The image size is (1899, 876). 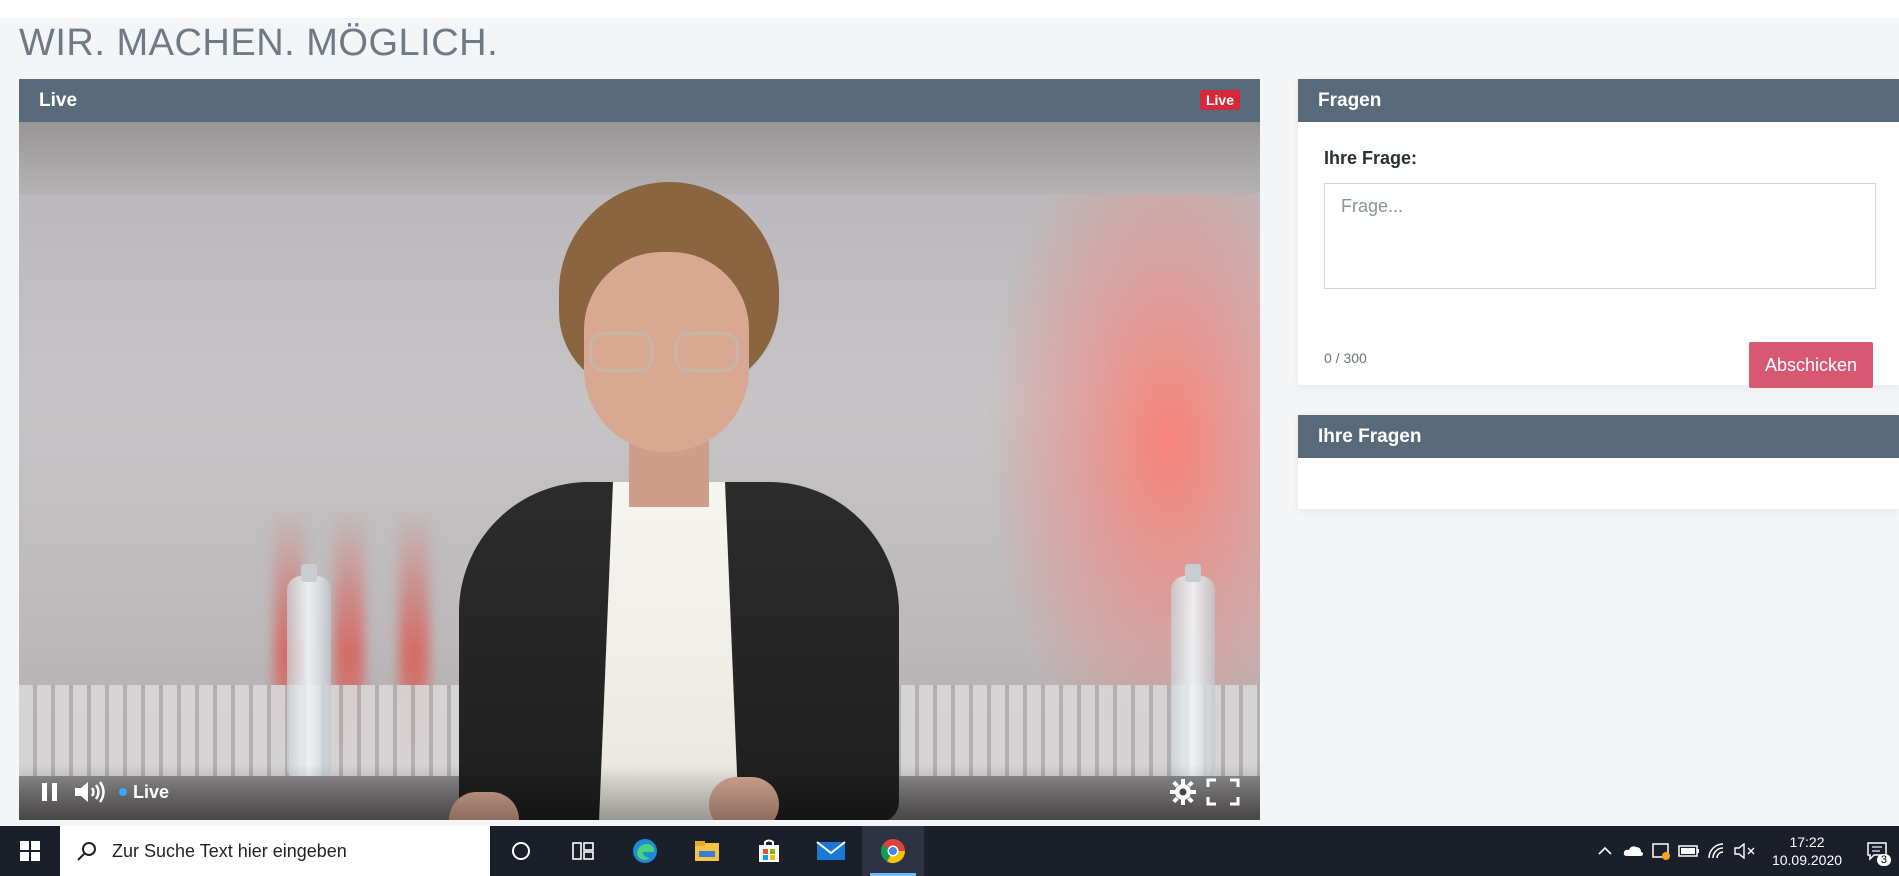 I want to click on store-button, so click(x=769, y=851).